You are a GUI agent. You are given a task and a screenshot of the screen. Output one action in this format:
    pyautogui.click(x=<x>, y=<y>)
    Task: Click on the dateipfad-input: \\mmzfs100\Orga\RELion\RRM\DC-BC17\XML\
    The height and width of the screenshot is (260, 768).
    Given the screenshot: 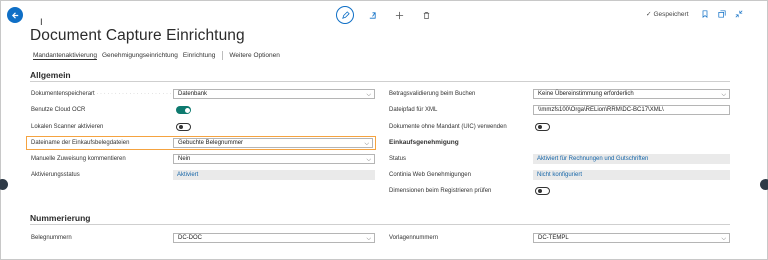 What is the action you would take?
    pyautogui.click(x=631, y=110)
    